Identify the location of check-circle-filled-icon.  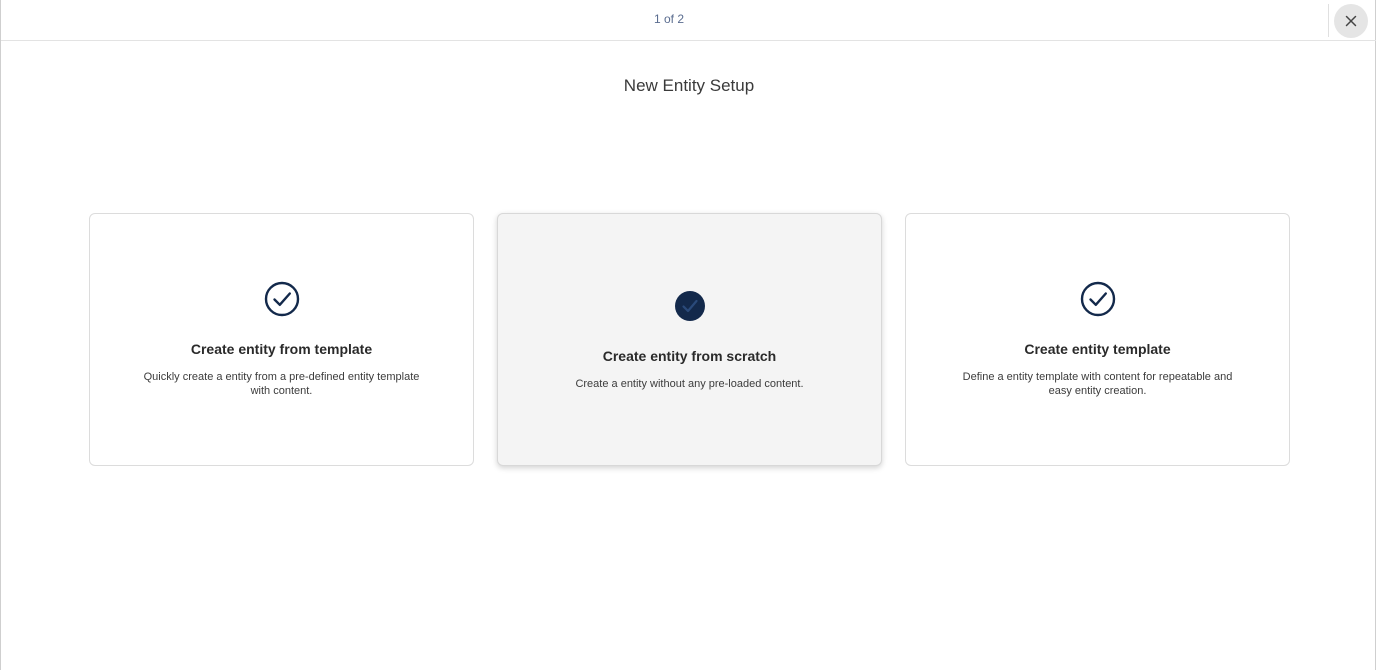
(689, 306).